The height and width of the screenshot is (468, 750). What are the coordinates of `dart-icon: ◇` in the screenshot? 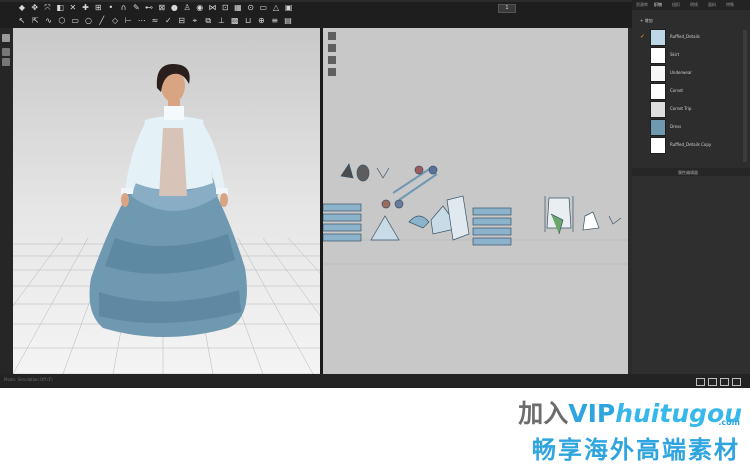 It's located at (115, 21).